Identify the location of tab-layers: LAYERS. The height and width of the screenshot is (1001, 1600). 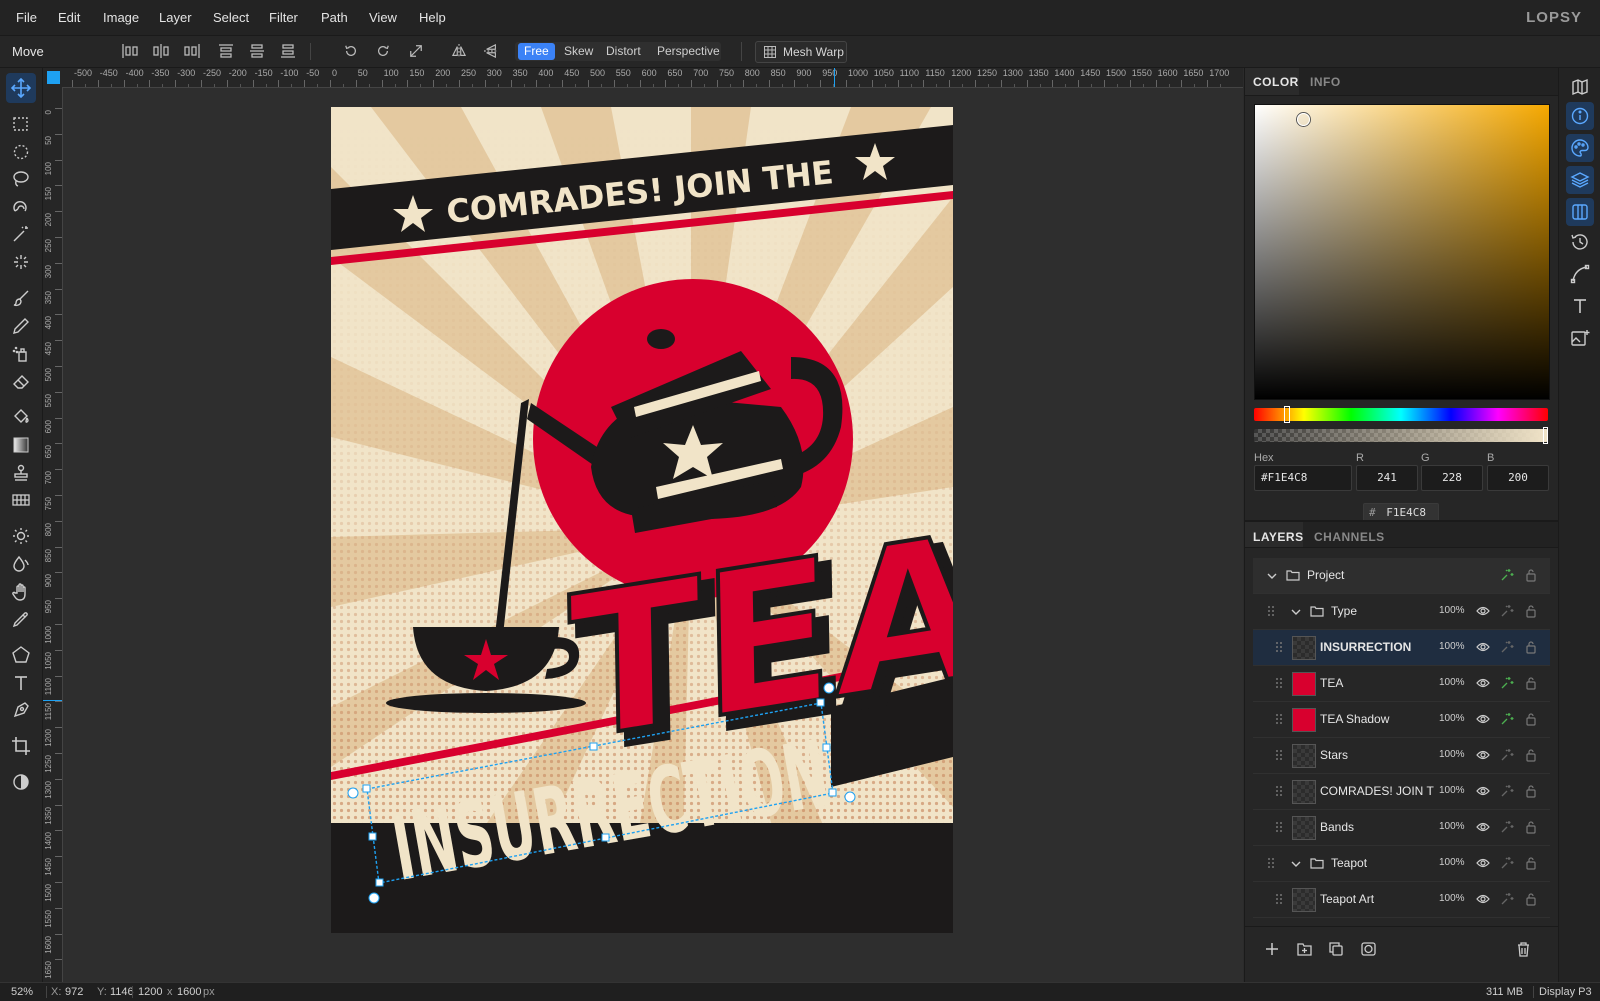
(1278, 537).